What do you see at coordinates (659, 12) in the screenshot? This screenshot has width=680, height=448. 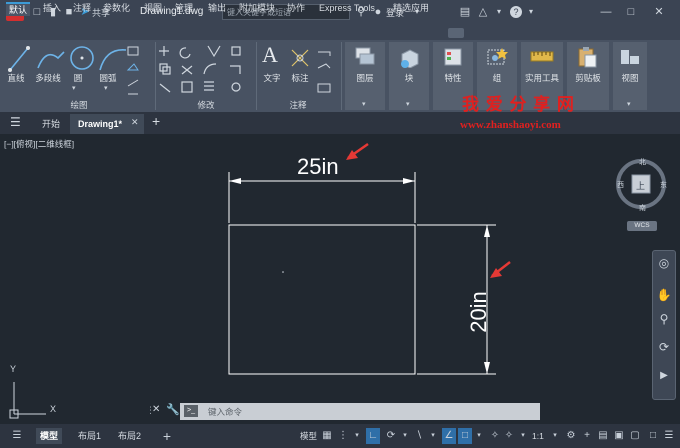 I see `close-icon: ✕` at bounding box center [659, 12].